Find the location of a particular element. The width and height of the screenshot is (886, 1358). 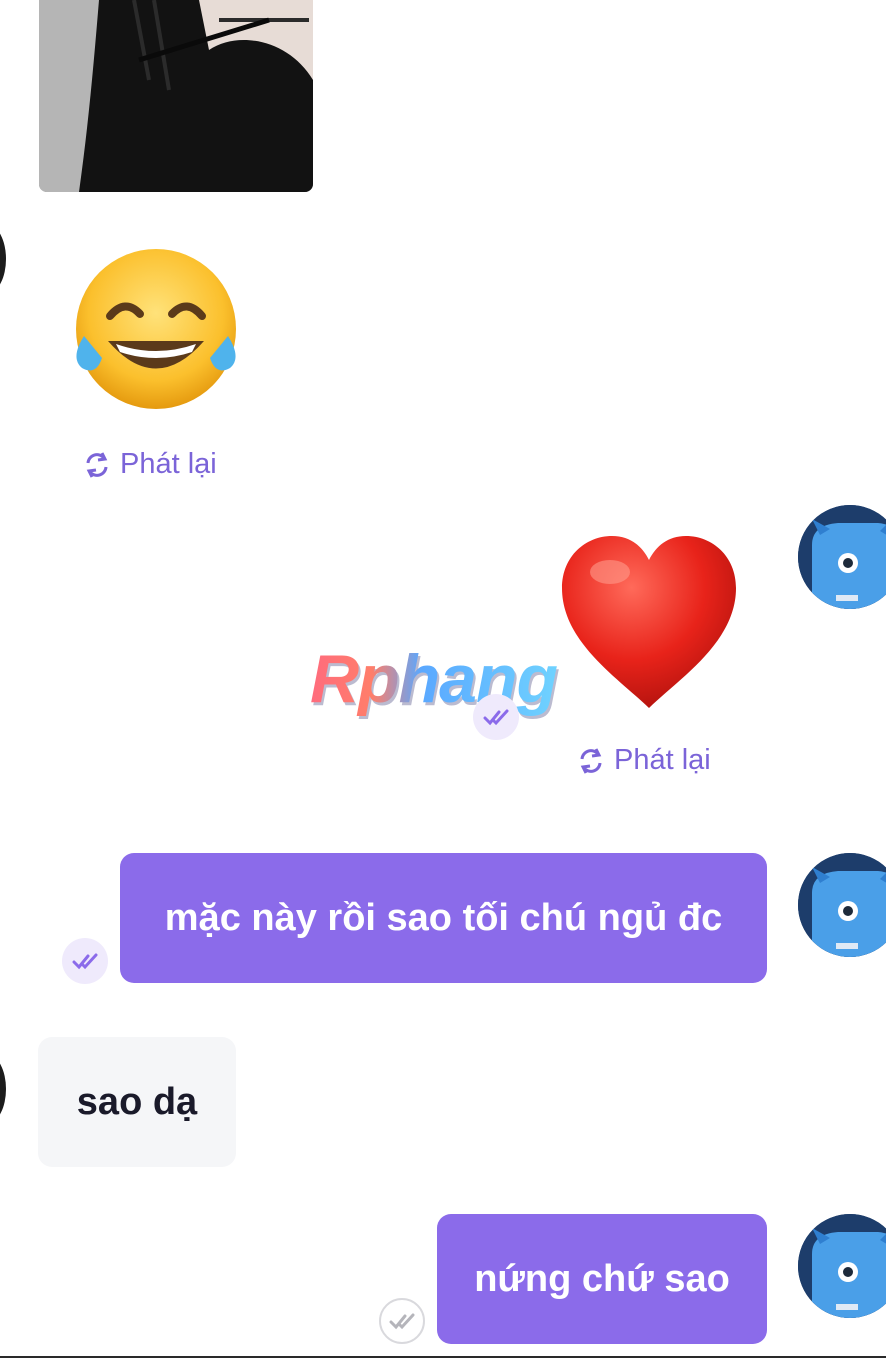

sent-status-icon is located at coordinates (402, 1321).